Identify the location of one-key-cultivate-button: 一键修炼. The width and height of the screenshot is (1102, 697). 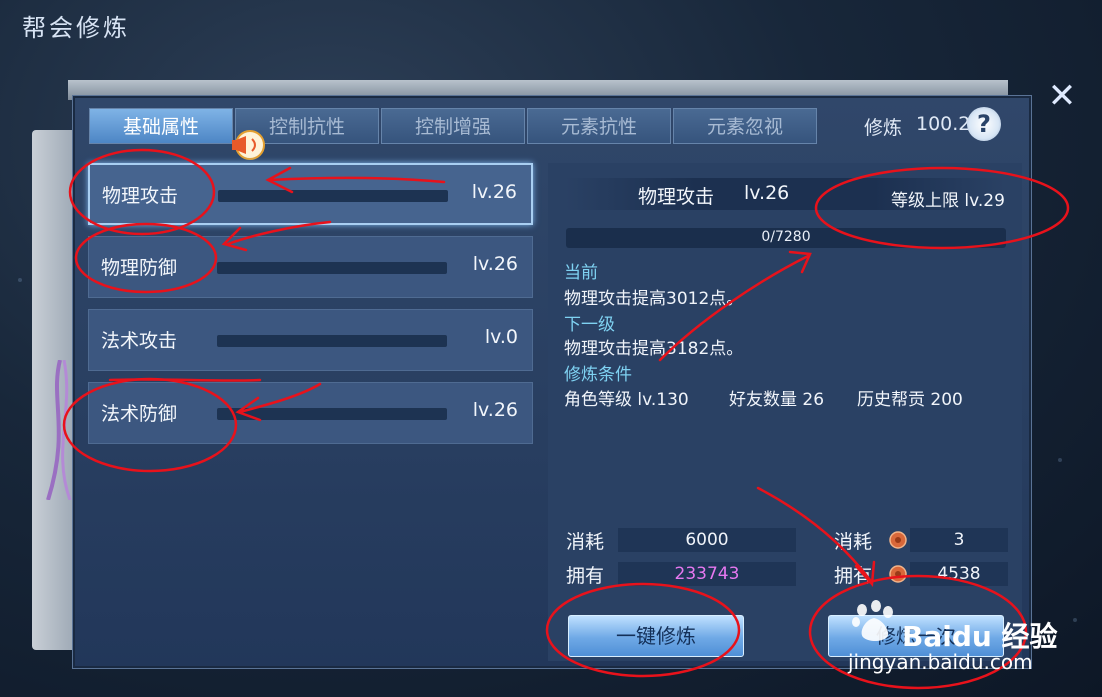
(656, 636).